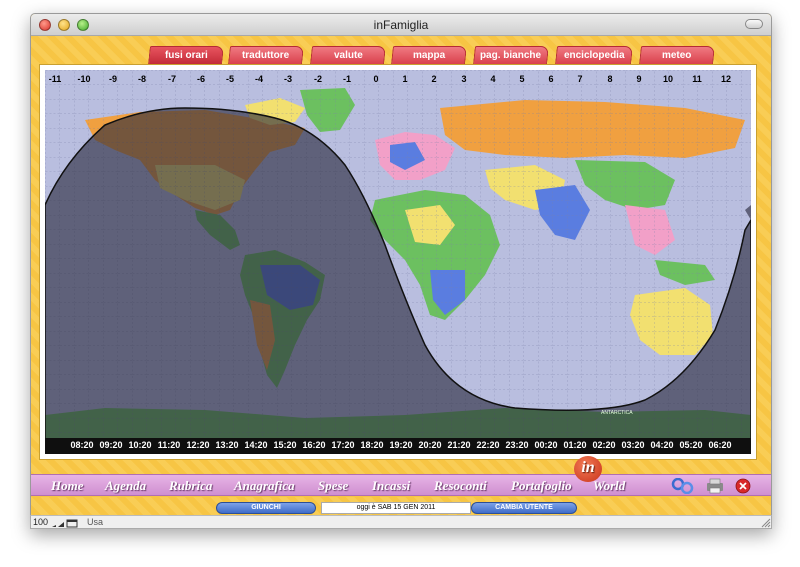 The image size is (800, 567). I want to click on window-title: inFamiglia, so click(401, 25).